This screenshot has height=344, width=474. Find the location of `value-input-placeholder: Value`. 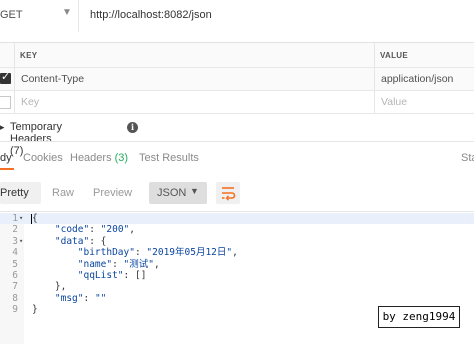

value-input-placeholder: Value is located at coordinates (394, 102).